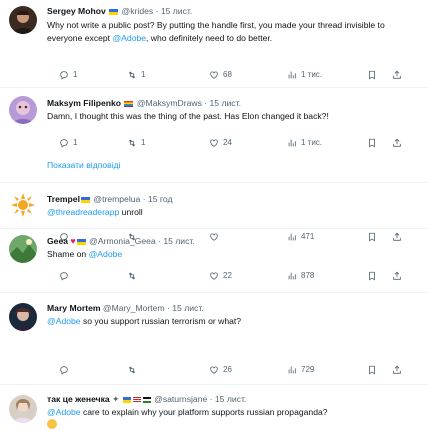  I want to click on like-count: 26, so click(227, 369).